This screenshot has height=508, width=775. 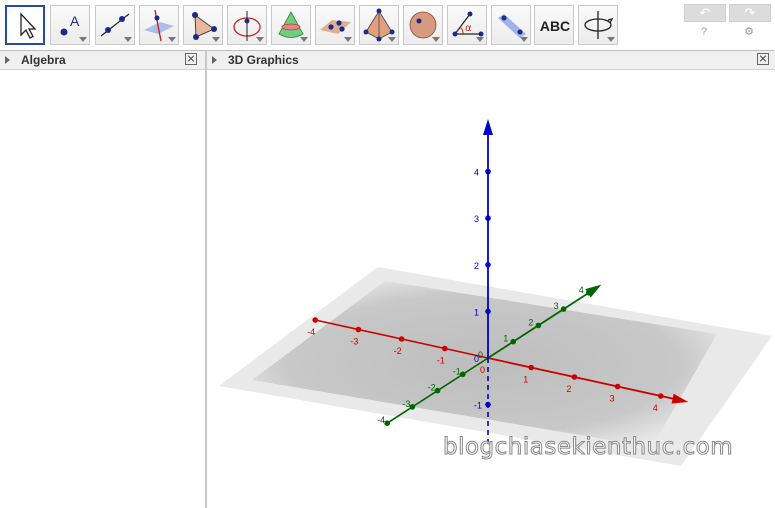 What do you see at coordinates (750, 13) in the screenshot?
I see `redo-button: ↷` at bounding box center [750, 13].